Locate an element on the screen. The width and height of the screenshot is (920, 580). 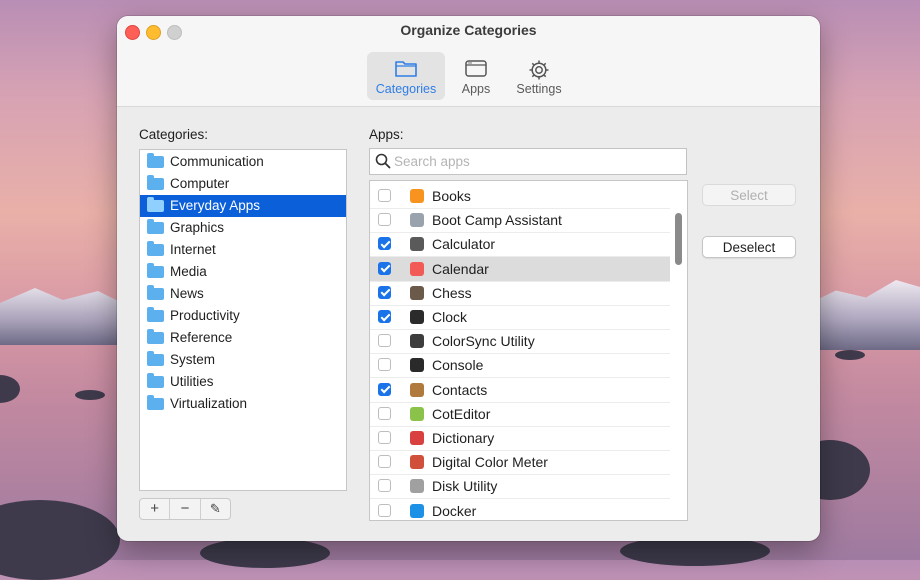
app-row: Calendar is located at coordinates (520, 269).